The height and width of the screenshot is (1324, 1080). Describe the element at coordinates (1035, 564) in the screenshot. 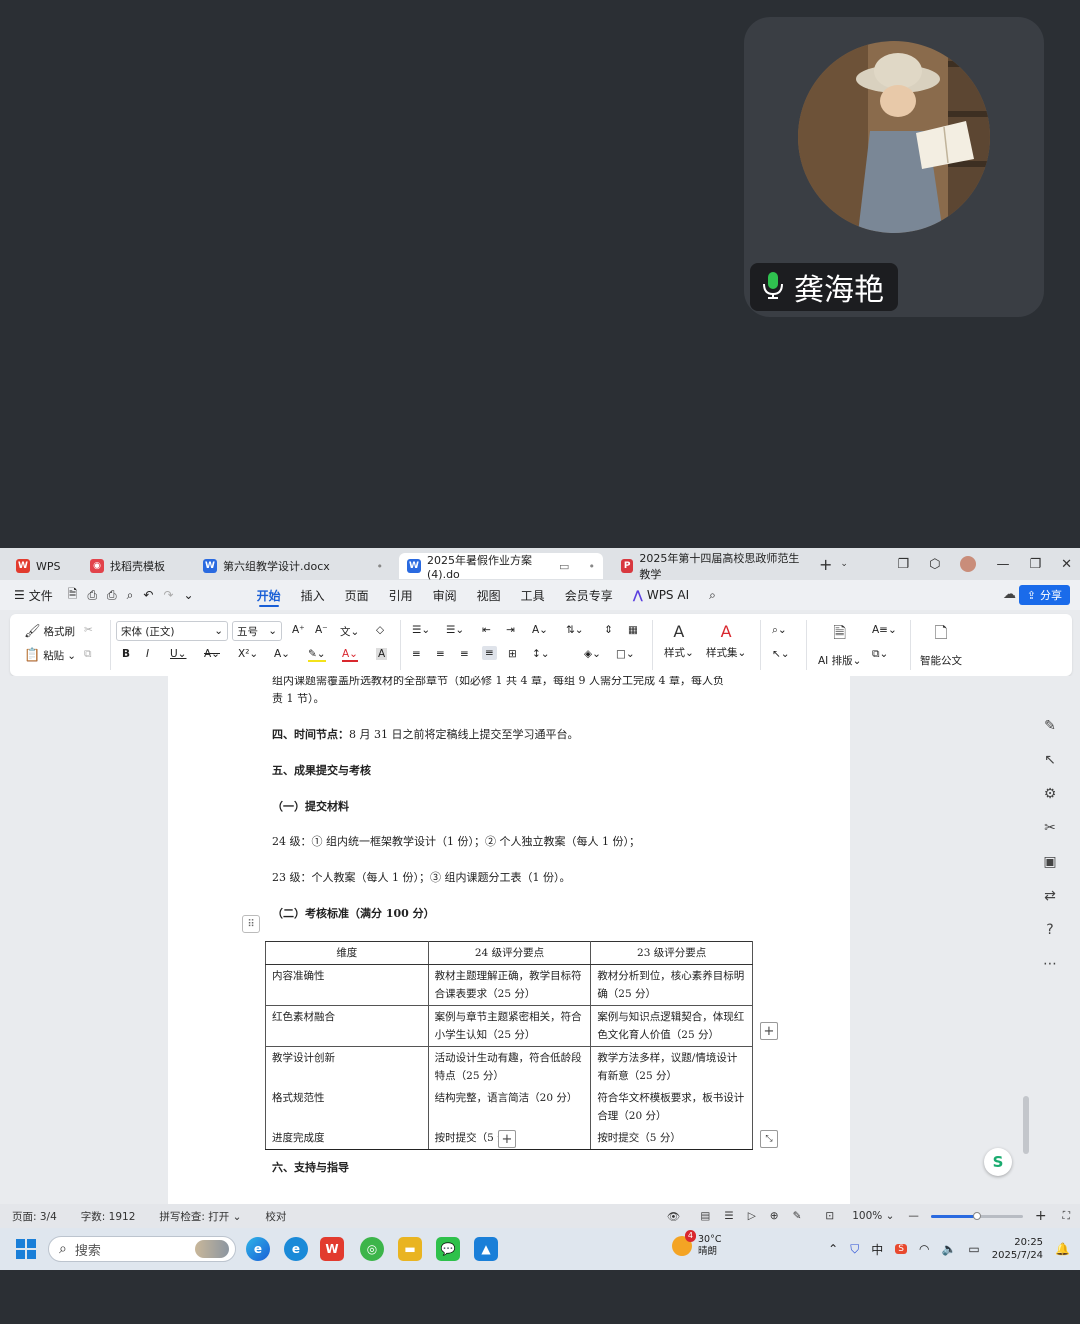

I see `restore-icon: ❐` at that location.